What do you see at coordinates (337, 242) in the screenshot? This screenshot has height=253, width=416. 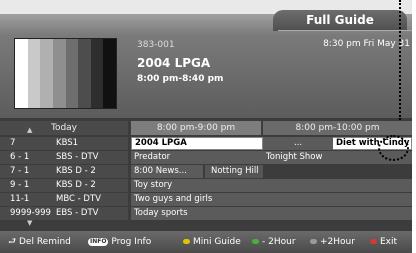 I see `plus-2hour-label: +2Hour` at bounding box center [337, 242].